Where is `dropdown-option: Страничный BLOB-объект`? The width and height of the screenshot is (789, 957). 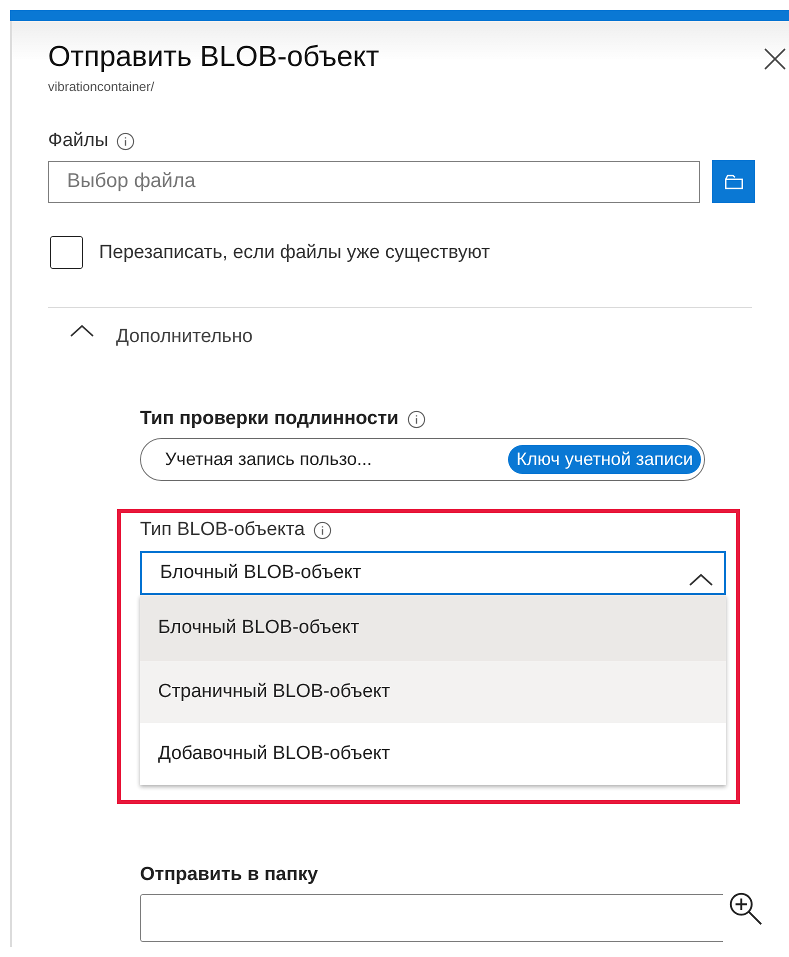
dropdown-option: Страничный BLOB-объект is located at coordinates (433, 692).